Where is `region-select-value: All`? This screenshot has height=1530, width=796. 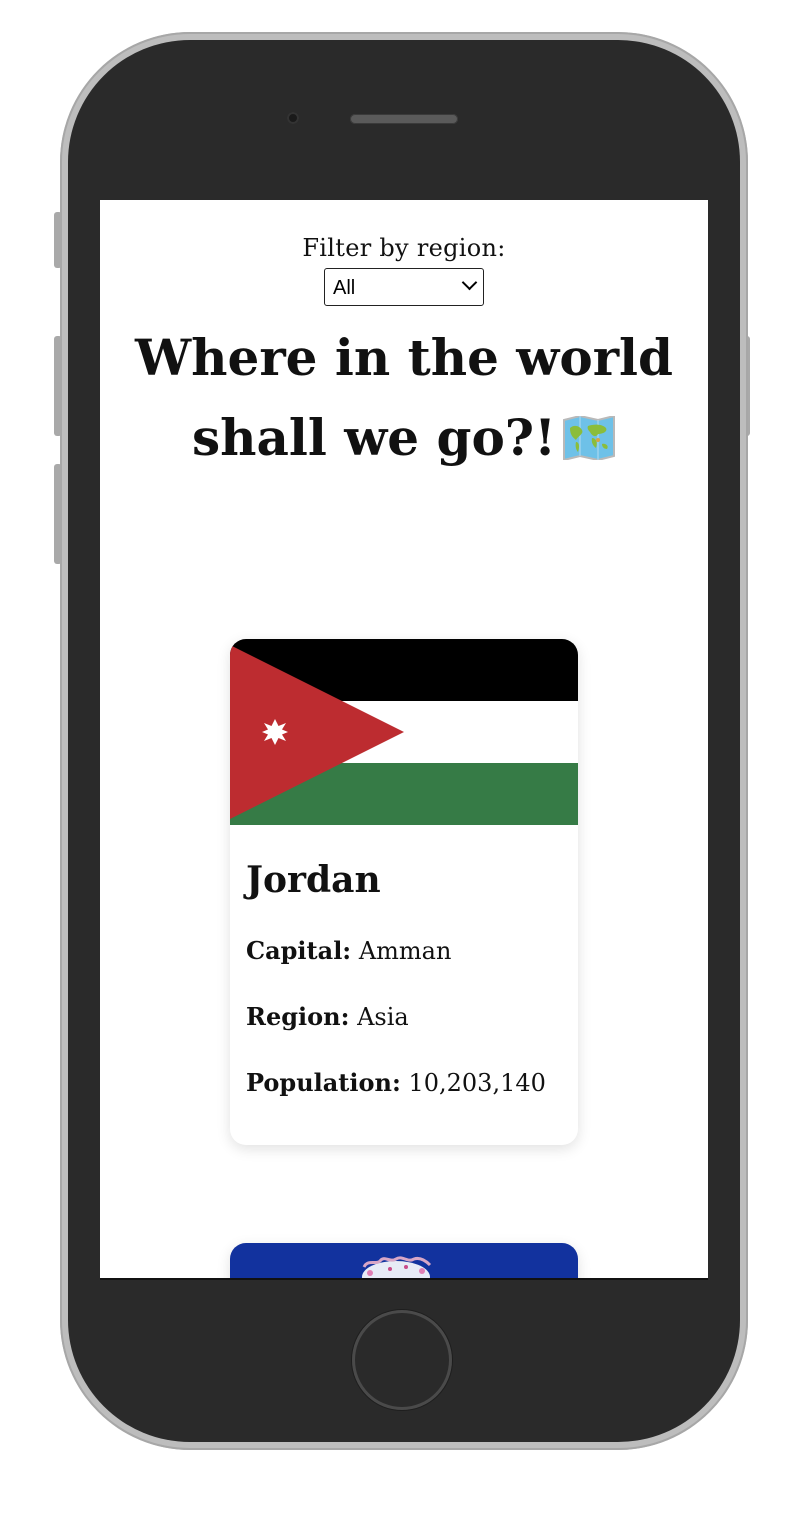
region-select-value: All is located at coordinates (344, 288).